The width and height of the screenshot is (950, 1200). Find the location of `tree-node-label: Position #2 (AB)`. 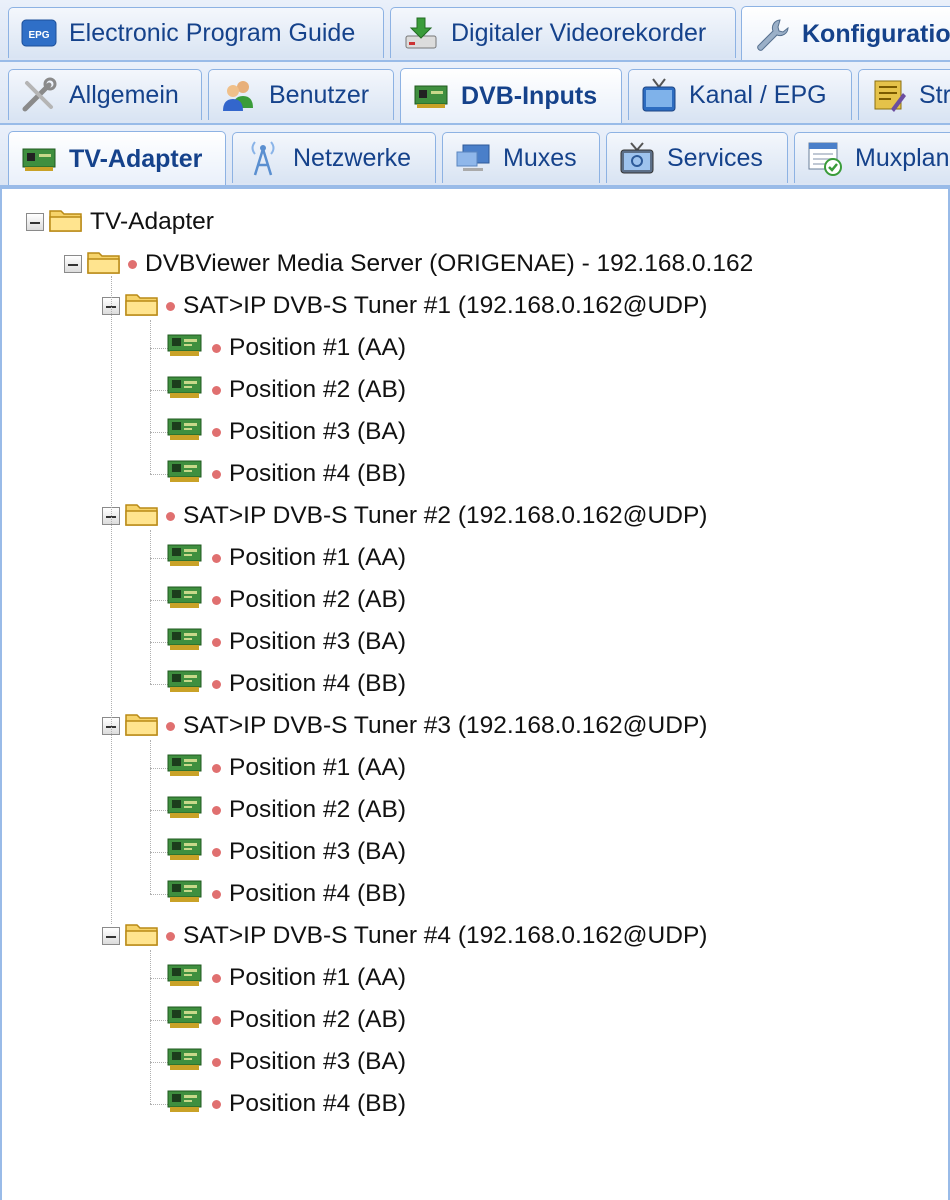

tree-node-label: Position #2 (AB) is located at coordinates (318, 1019).